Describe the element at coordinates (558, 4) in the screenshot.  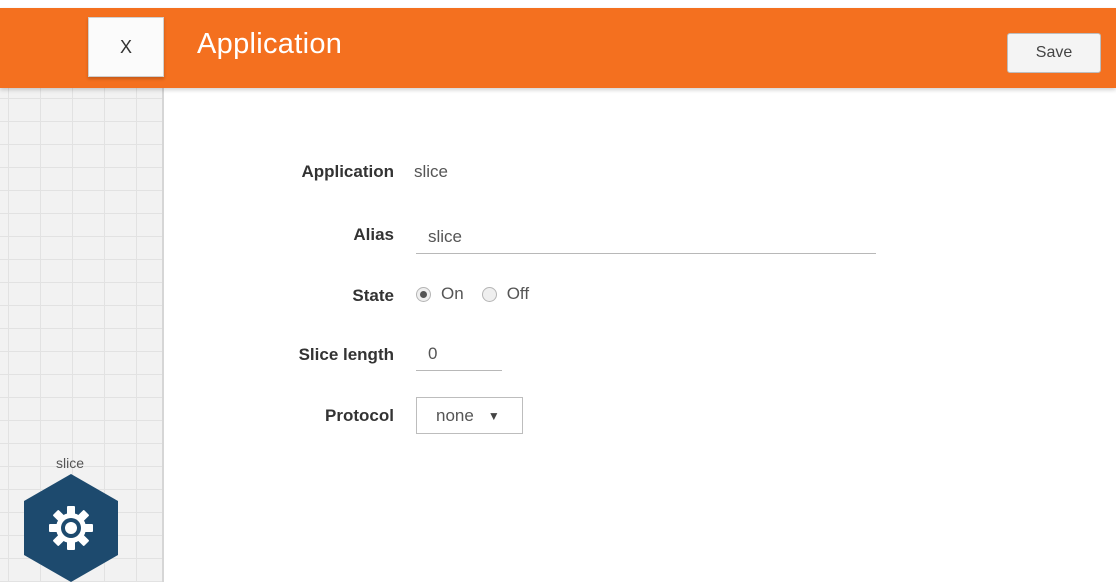
I see `header-top-strip` at that location.